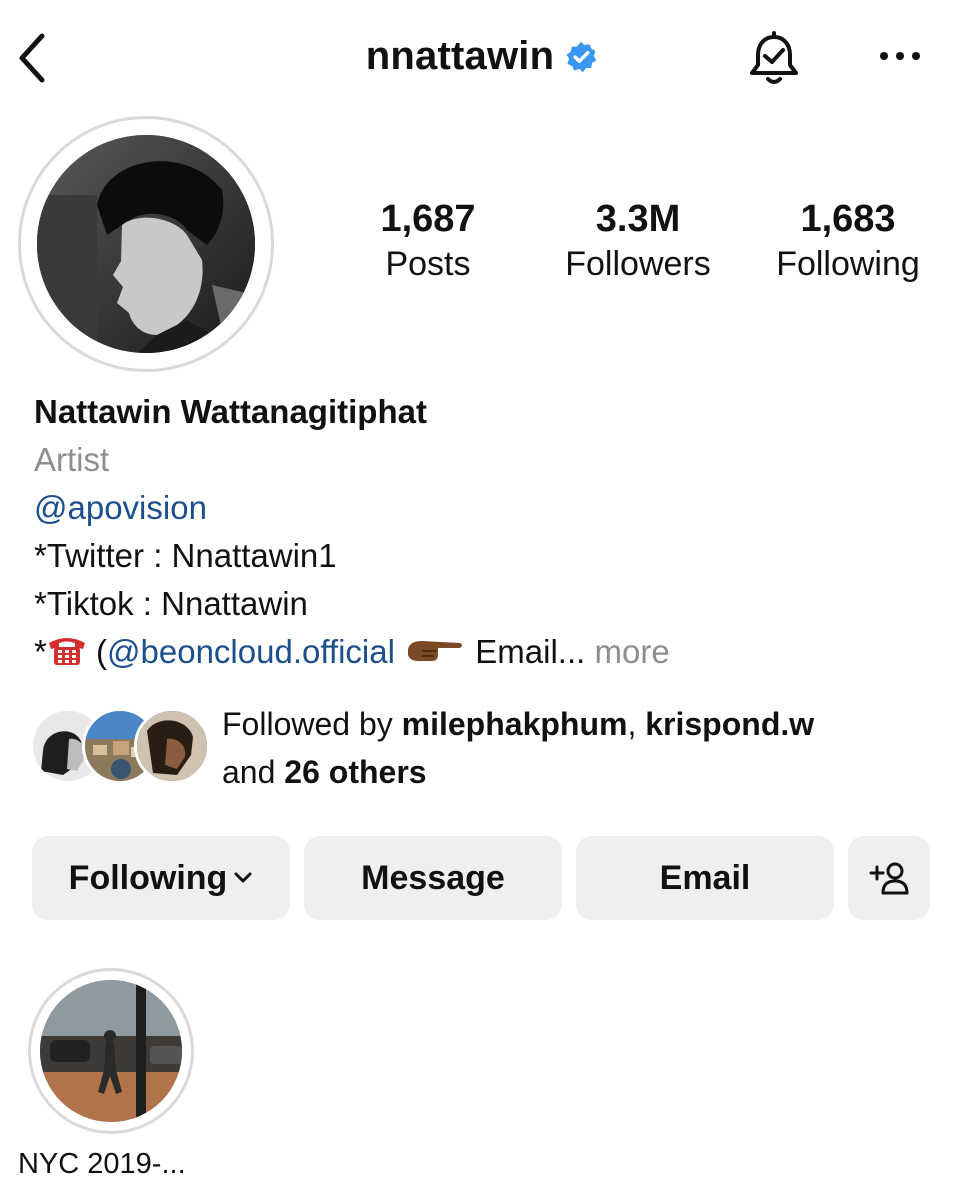 The width and height of the screenshot is (964, 1200). Describe the element at coordinates (638, 241) in the screenshot. I see `stat-followers: 3.3M Followers` at that location.